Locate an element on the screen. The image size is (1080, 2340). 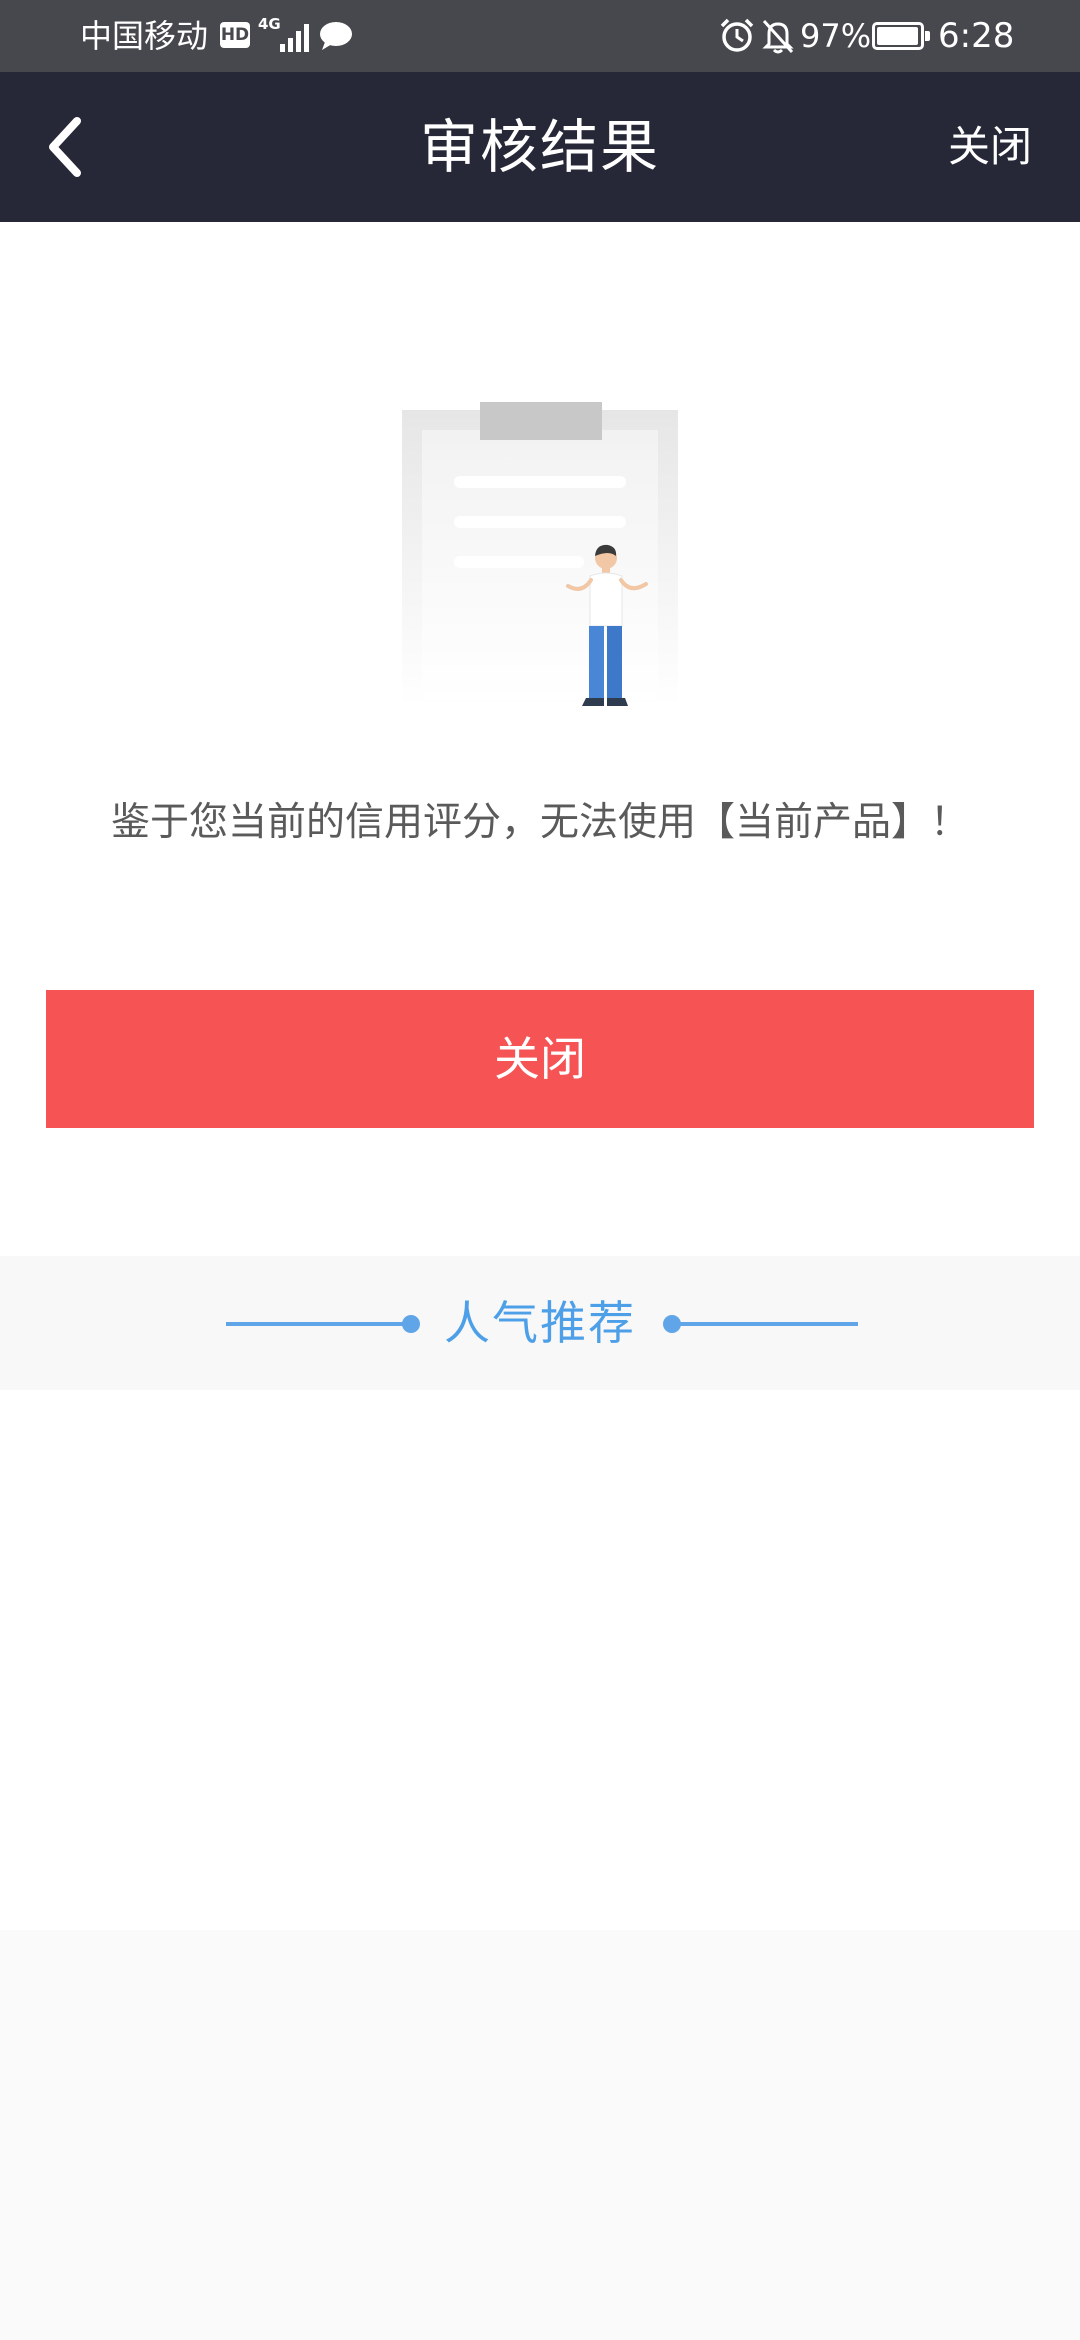
page-title: 审核结果 is located at coordinates (539, 147).